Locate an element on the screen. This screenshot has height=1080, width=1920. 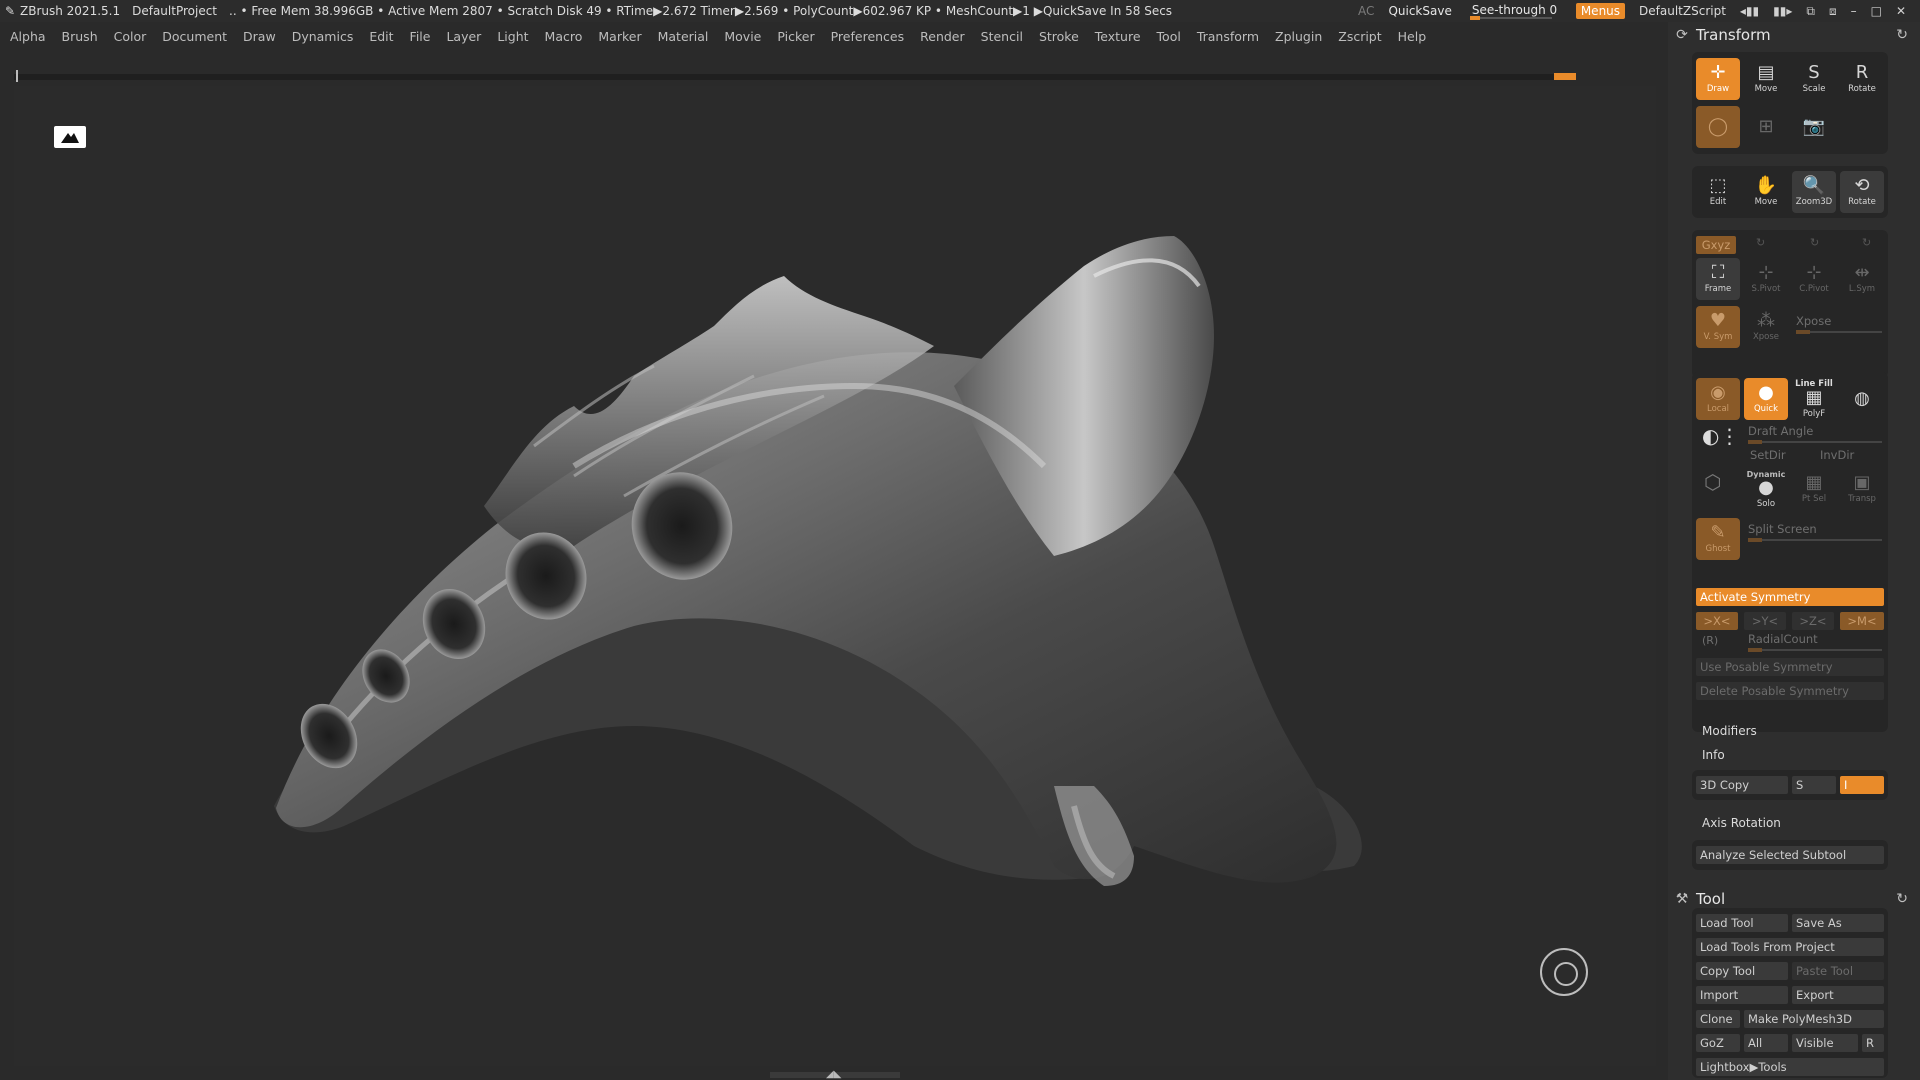
load-tools-from-project-button: Load Tools From Project is located at coordinates (1790, 947).